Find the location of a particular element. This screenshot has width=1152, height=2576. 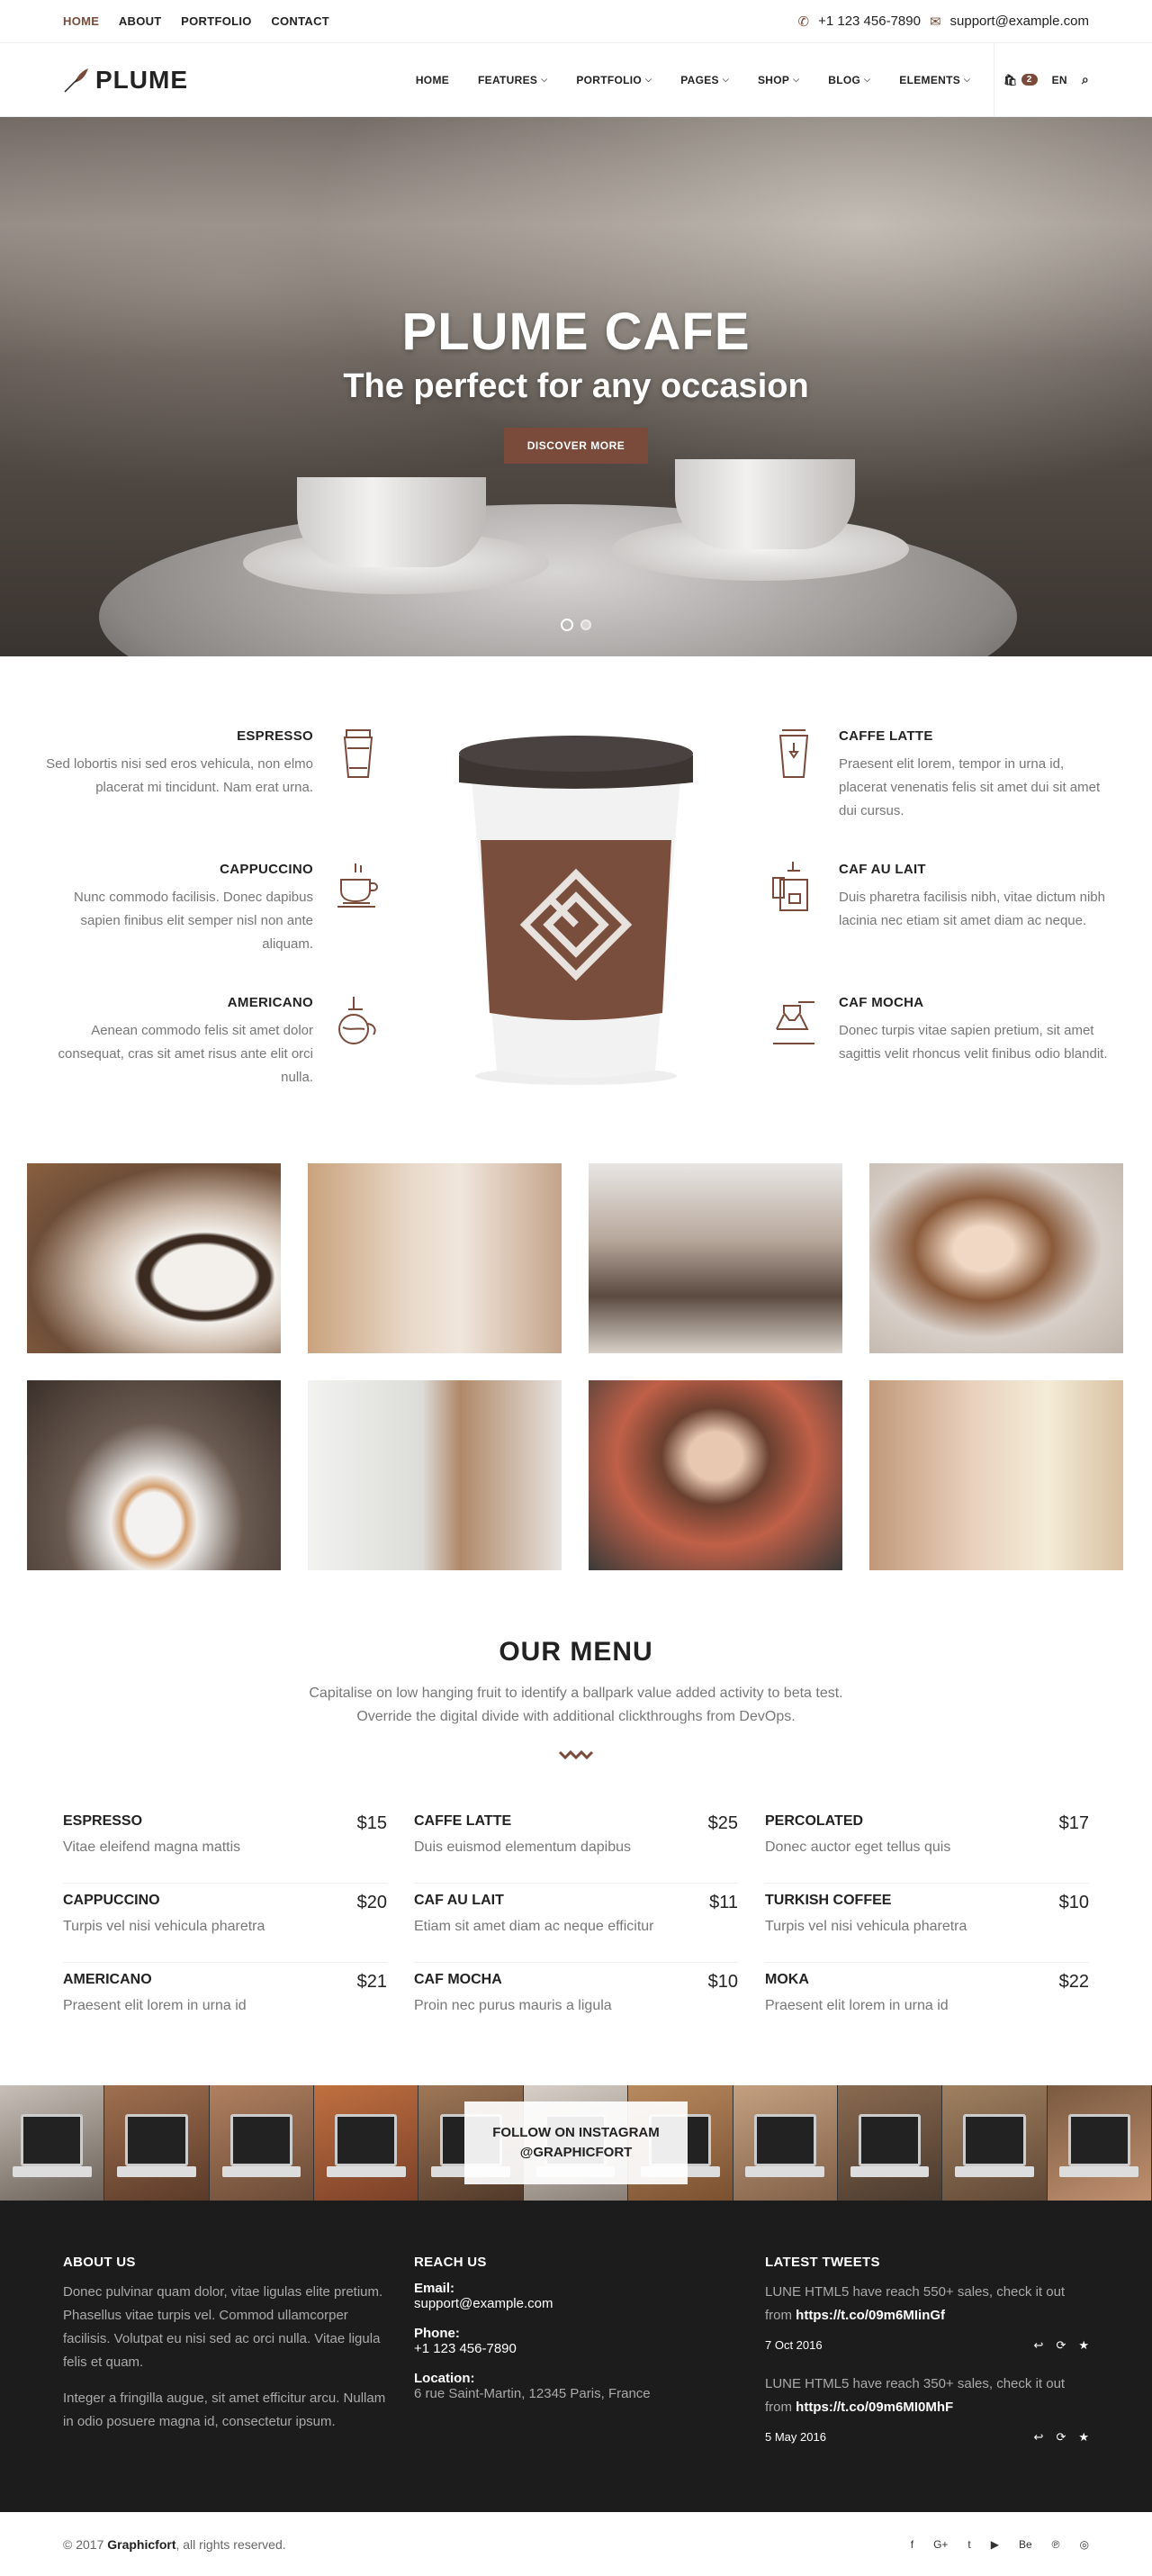

nav-features: FEATURES ⌵ is located at coordinates (513, 80).